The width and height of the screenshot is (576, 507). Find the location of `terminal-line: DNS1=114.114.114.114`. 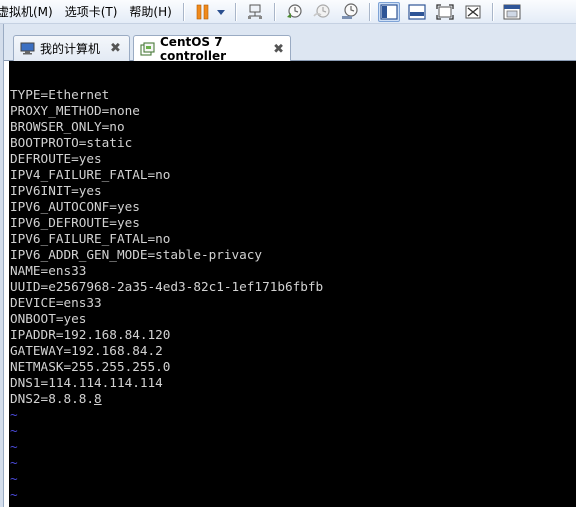

terminal-line: DNS1=114.114.114.114 is located at coordinates (86, 382).